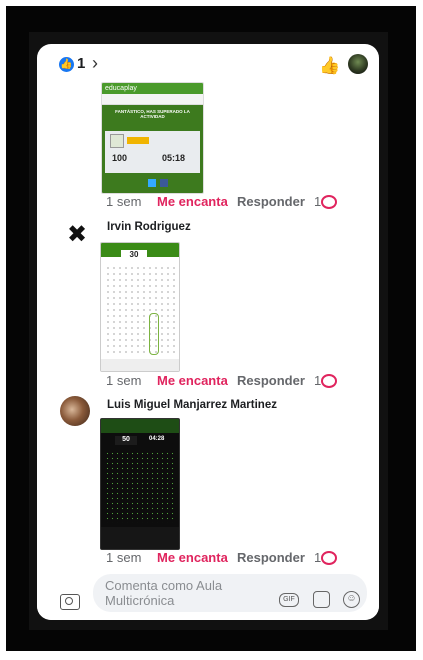  I want to click on thumbs-up-icon: 👍, so click(329, 66).